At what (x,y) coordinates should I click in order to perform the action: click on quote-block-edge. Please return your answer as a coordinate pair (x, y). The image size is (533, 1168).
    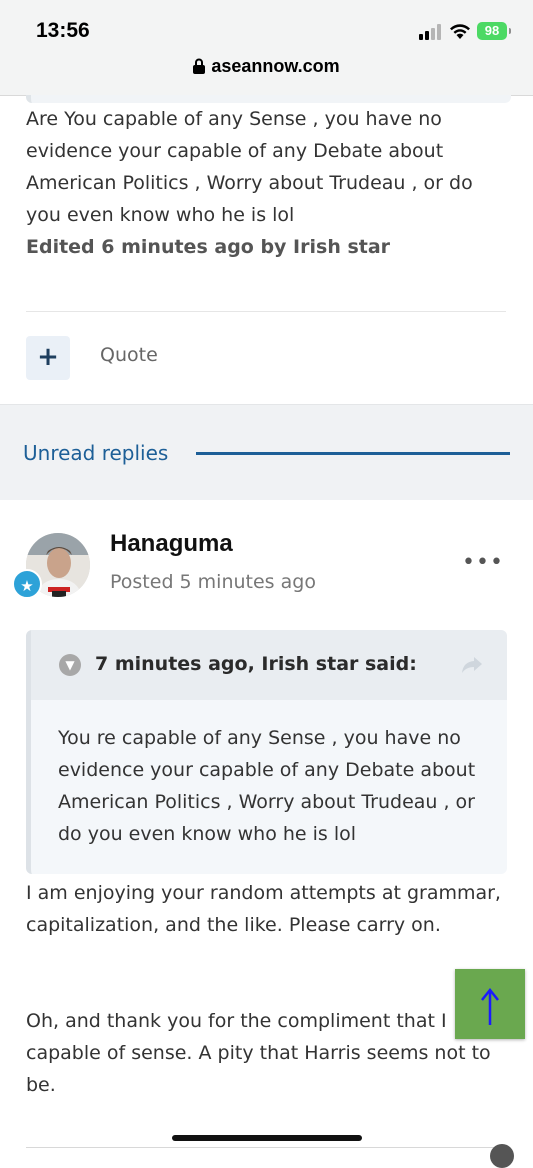
    Looking at the image, I should click on (268, 99).